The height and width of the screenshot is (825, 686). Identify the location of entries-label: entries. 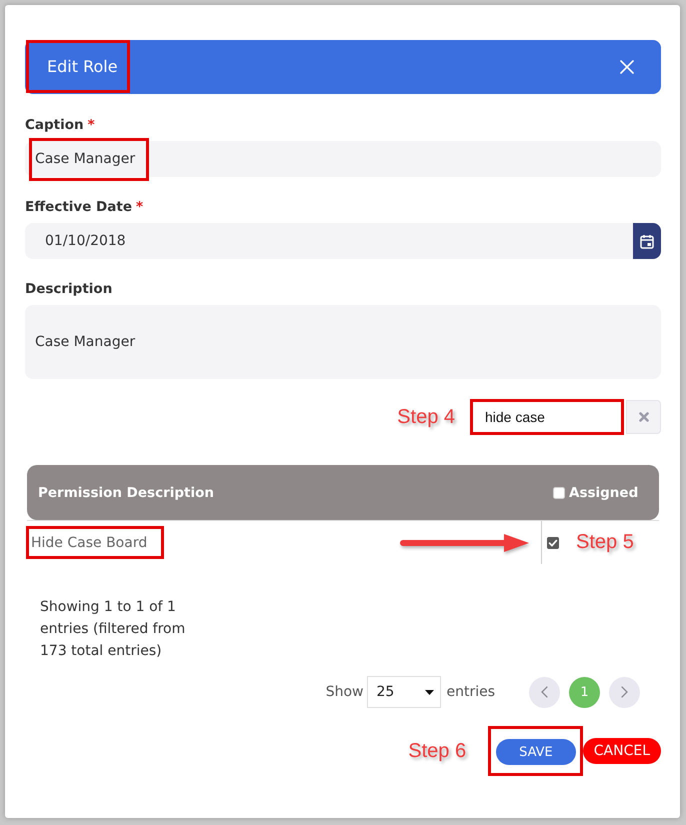
(470, 692).